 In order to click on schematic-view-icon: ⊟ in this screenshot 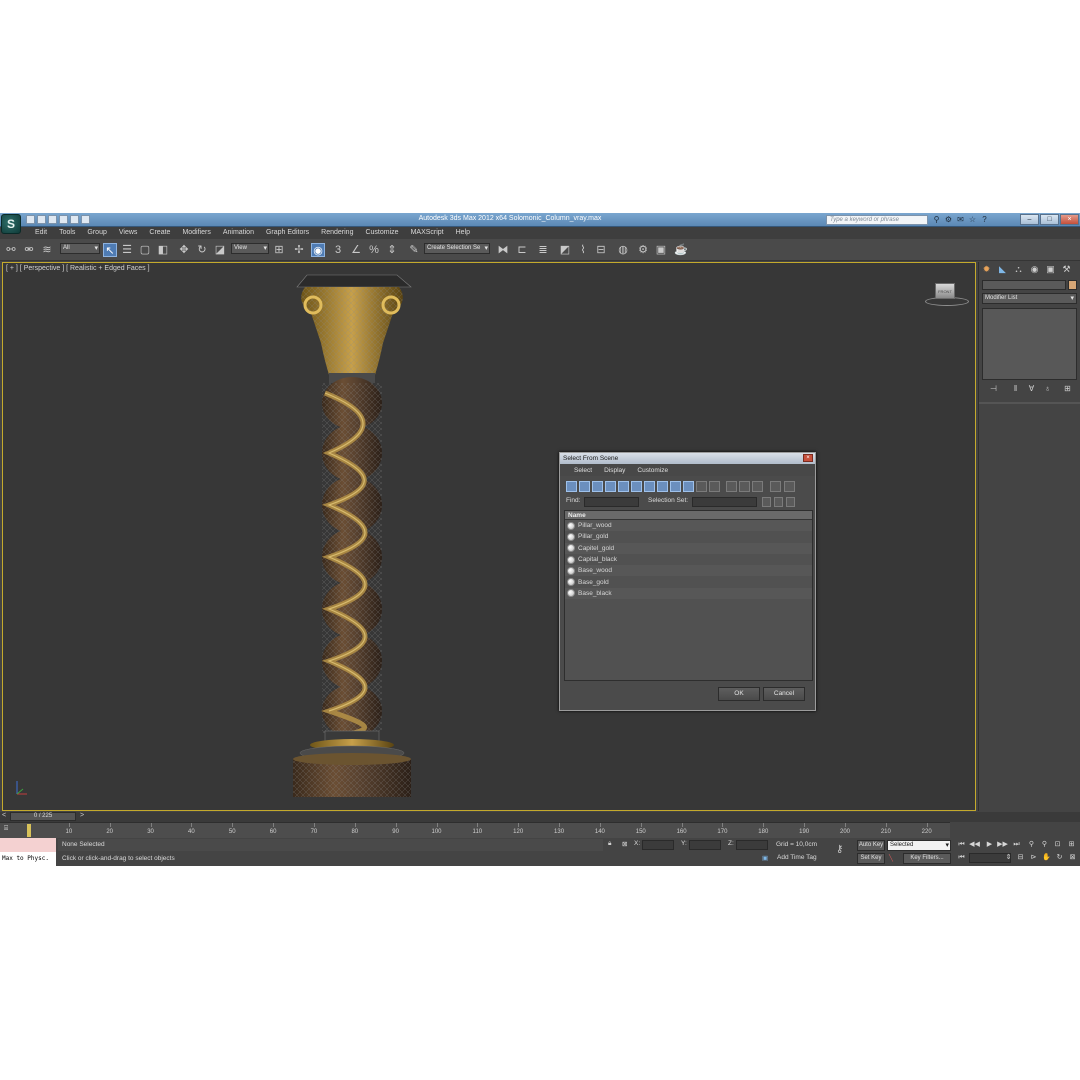, I will do `click(601, 250)`.